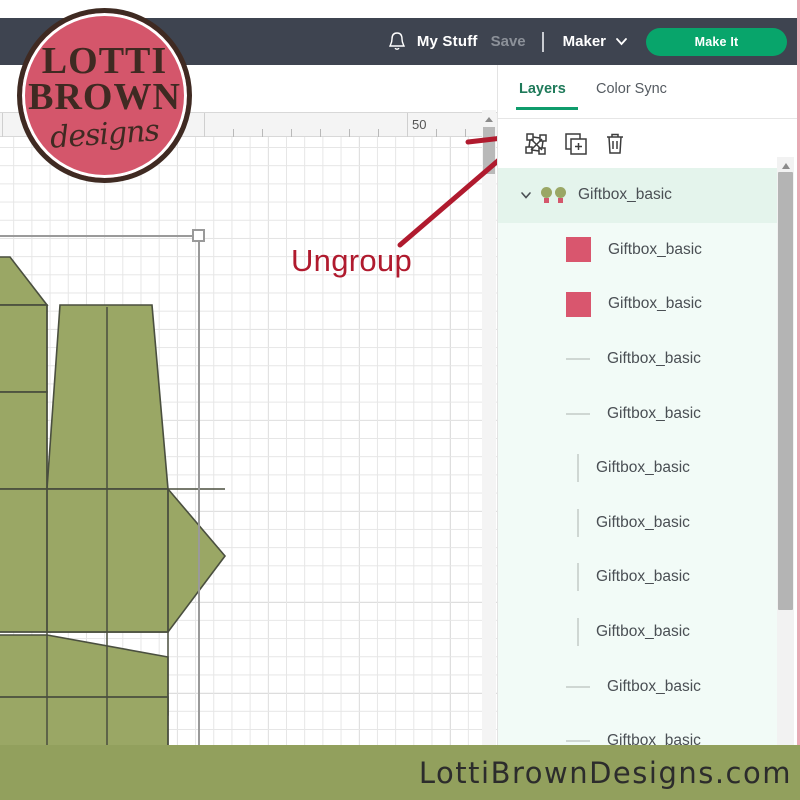 This screenshot has width=800, height=800. What do you see at coordinates (508, 41) in the screenshot?
I see `save-button: Save` at bounding box center [508, 41].